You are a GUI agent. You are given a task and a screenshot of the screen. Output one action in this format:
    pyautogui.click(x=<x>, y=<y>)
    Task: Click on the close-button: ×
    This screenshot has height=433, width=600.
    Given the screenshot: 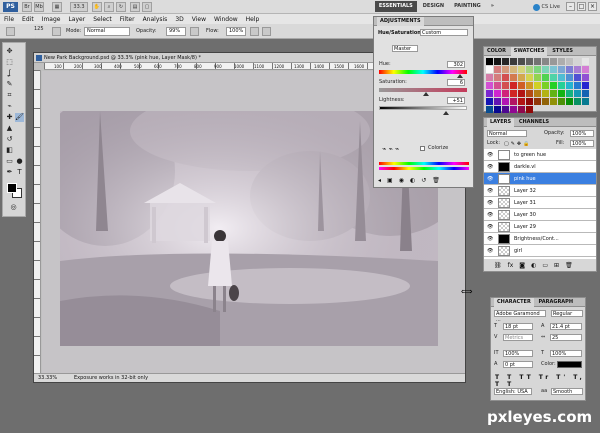 What is the action you would take?
    pyautogui.click(x=592, y=6)
    